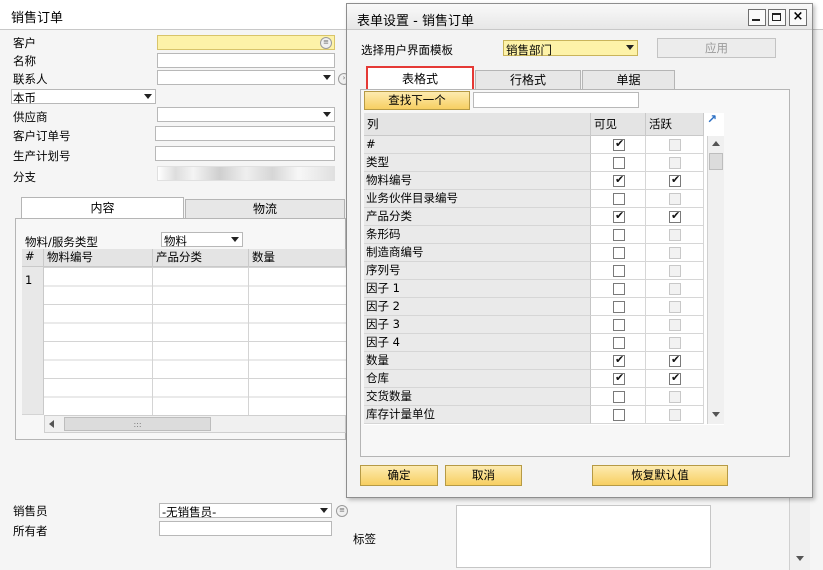  What do you see at coordinates (716, 161) in the screenshot?
I see `settings-scroll-thumb` at bounding box center [716, 161].